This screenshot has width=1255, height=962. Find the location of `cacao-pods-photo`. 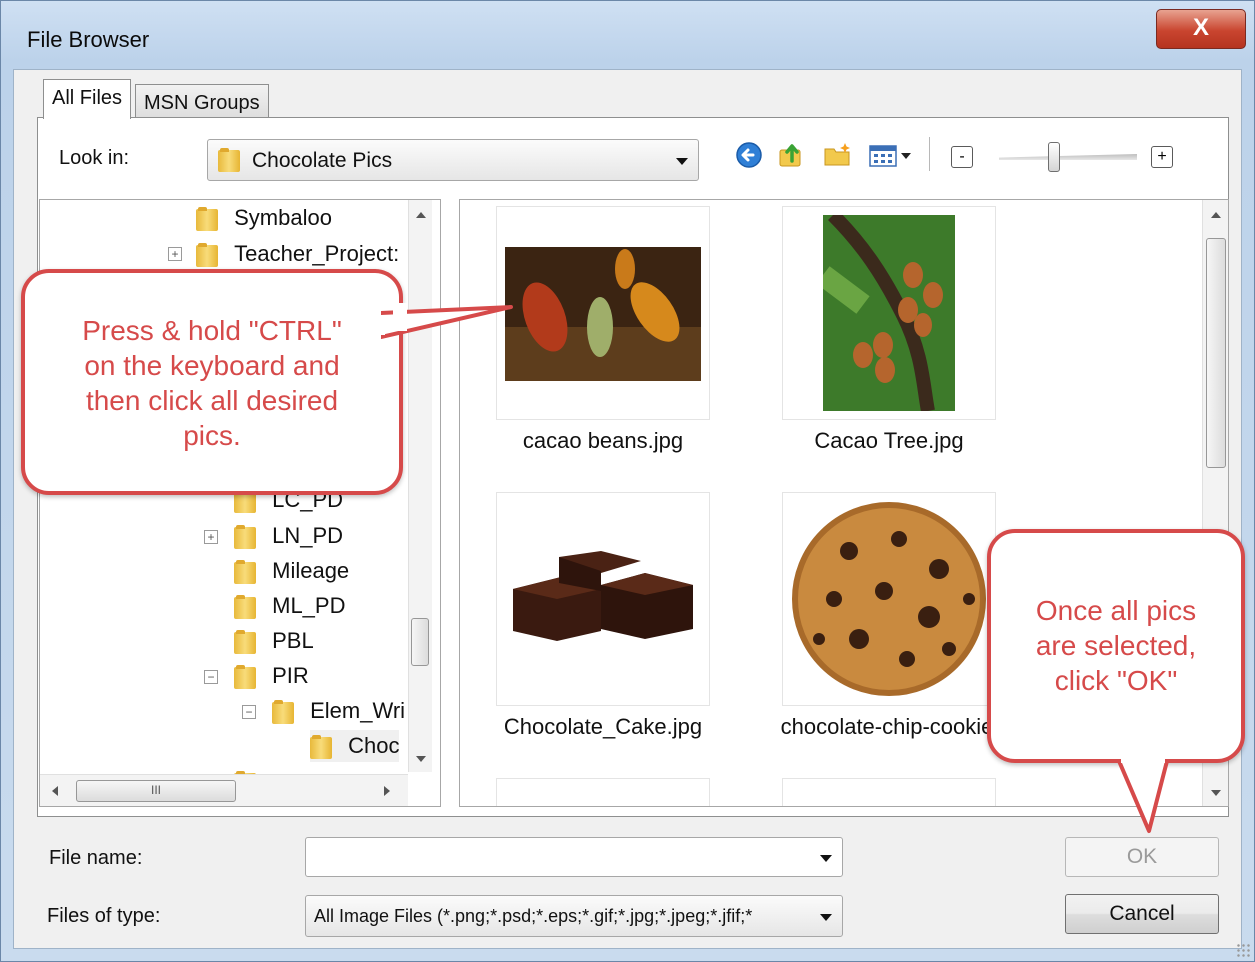

cacao-pods-photo is located at coordinates (603, 314).